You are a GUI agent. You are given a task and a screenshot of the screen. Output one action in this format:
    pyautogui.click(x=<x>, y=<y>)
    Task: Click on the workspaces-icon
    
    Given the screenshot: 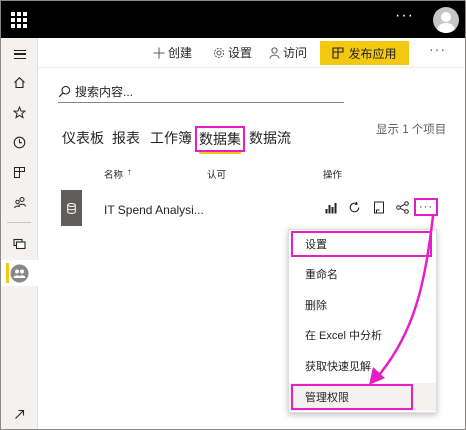 What is the action you would take?
    pyautogui.click(x=19, y=244)
    